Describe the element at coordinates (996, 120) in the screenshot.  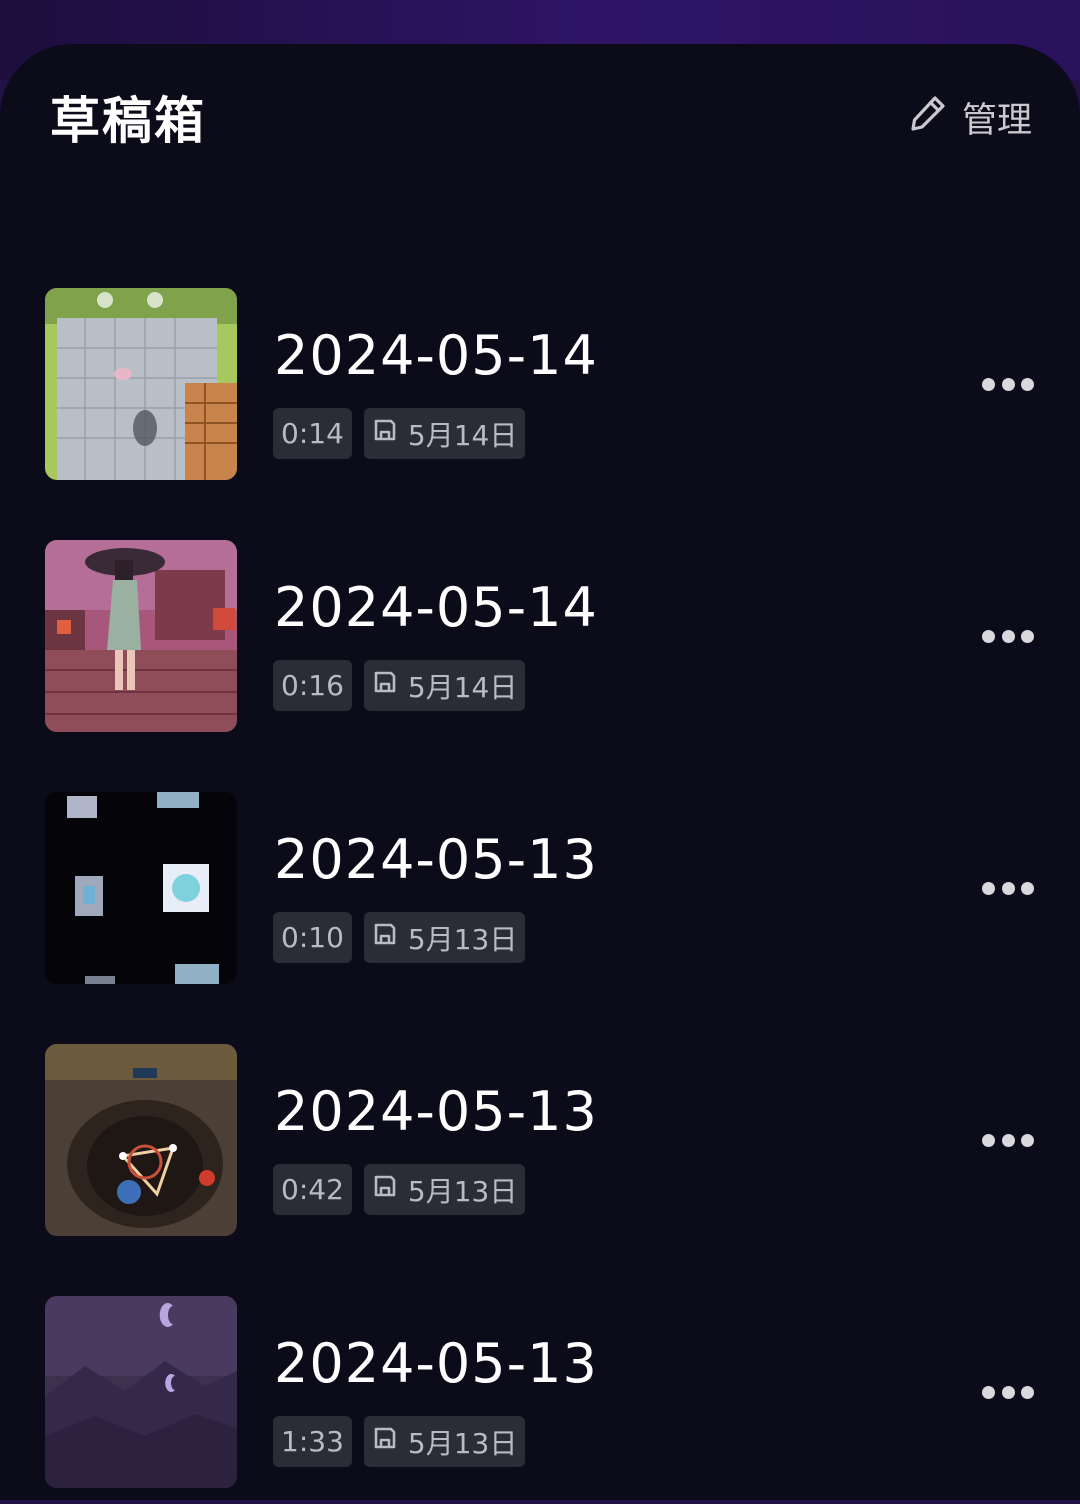
I see `manage-label: 管理` at that location.